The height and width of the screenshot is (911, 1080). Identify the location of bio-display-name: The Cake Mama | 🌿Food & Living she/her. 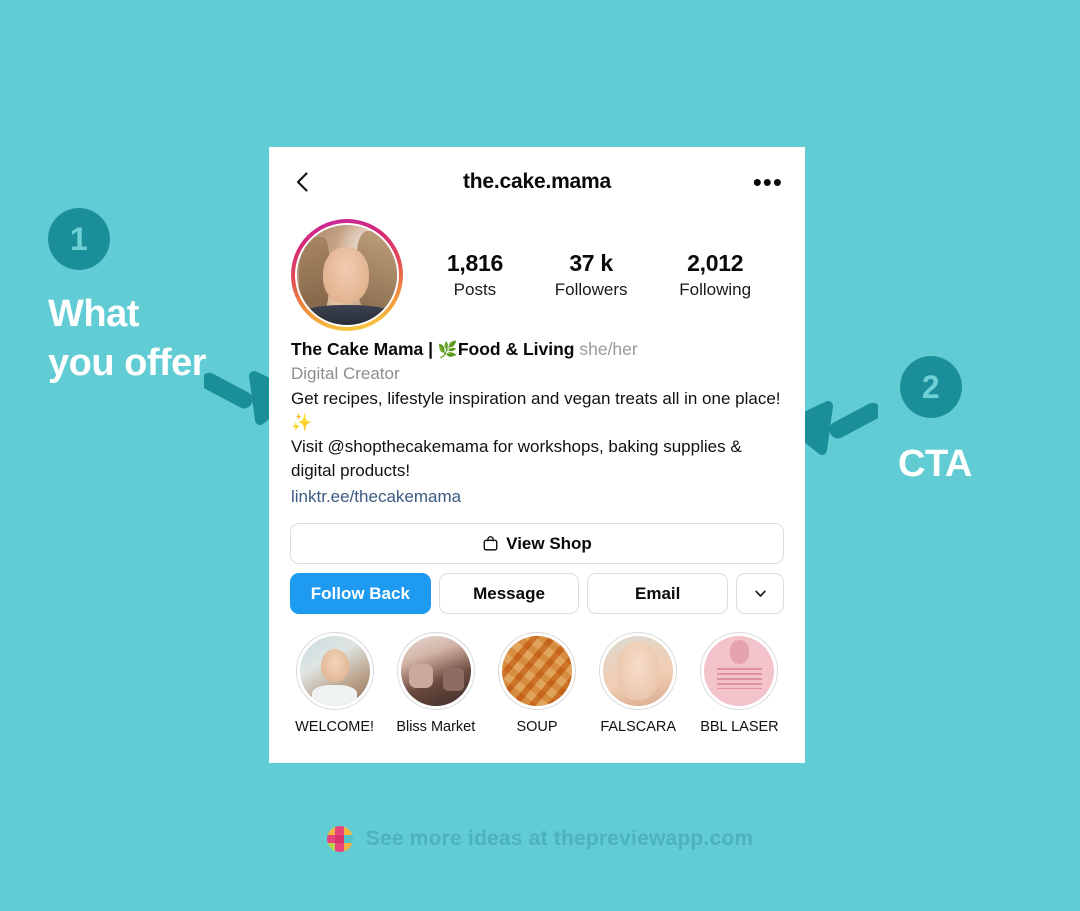
(537, 349).